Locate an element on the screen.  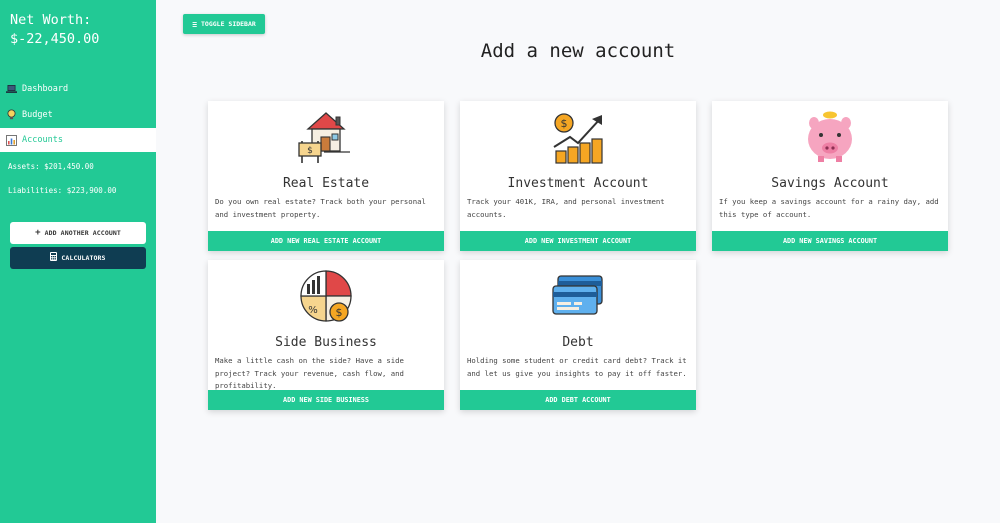
sidebar-item-label: Accounts is located at coordinates (42, 140).